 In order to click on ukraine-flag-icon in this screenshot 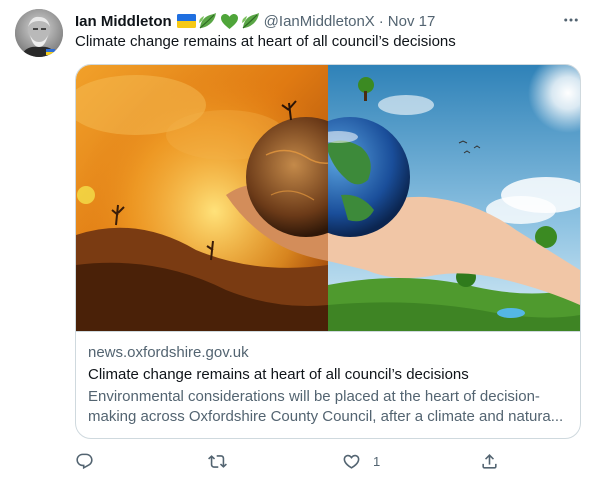, I will do `click(186, 21)`.